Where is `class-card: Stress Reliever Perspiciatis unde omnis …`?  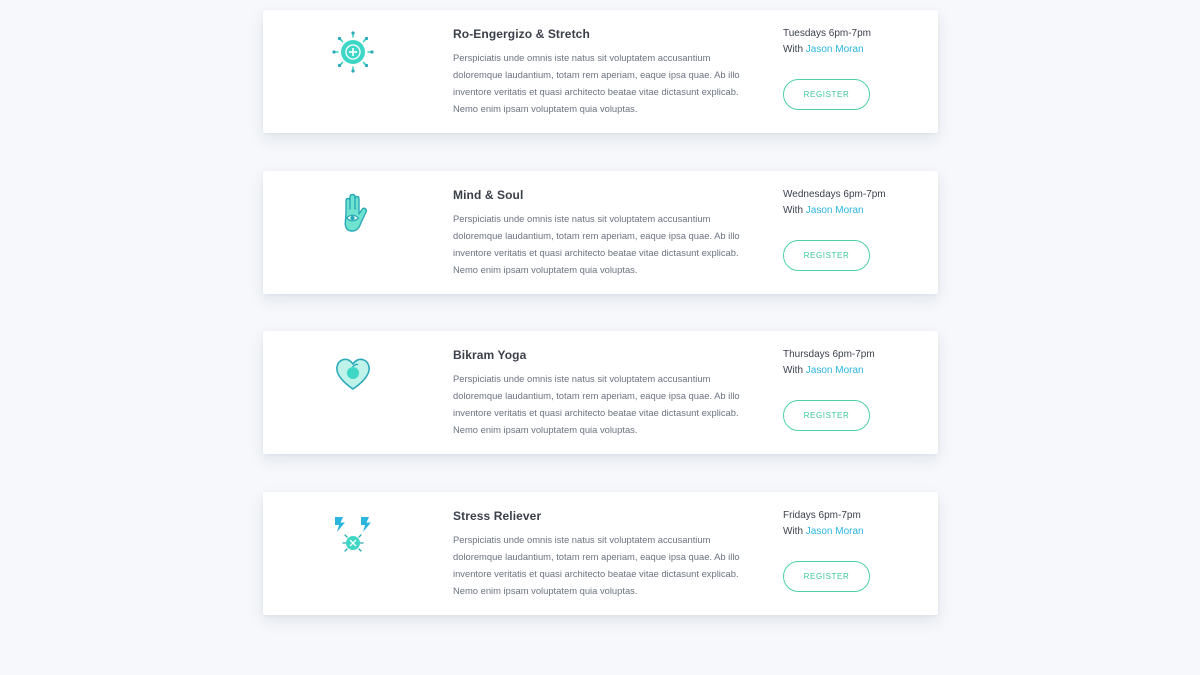 class-card: Stress Reliever Perspiciatis unde omnis … is located at coordinates (600, 553).